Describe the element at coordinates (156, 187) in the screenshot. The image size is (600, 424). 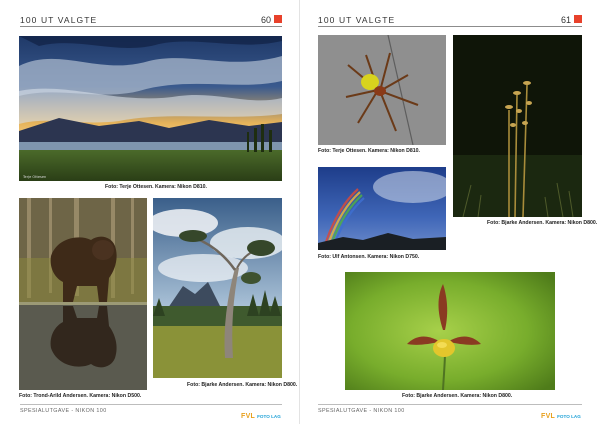
I see `caption-sky-photo: Foto: Terje Ottesen. Kamera: Nikon D810.` at that location.